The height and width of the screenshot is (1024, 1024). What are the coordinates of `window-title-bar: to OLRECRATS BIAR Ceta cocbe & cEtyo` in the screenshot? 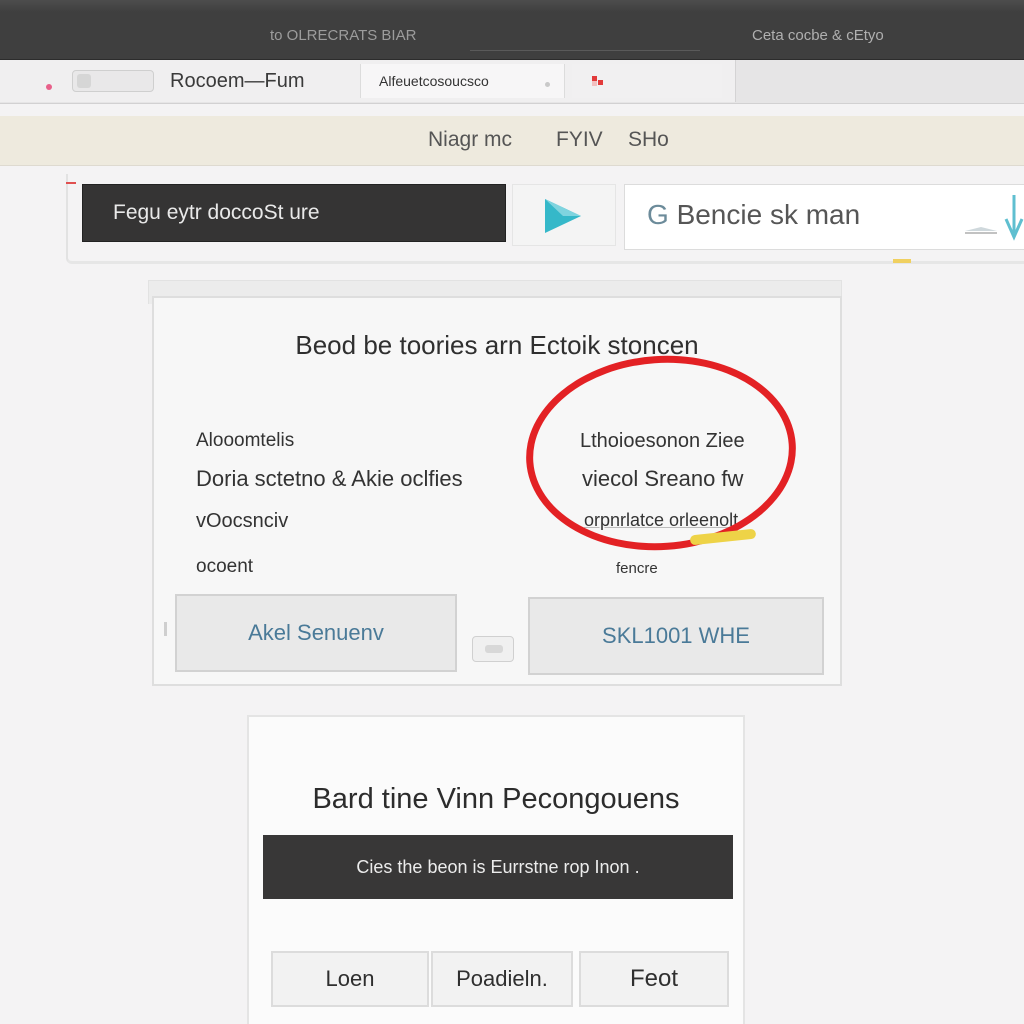 It's located at (512, 30).